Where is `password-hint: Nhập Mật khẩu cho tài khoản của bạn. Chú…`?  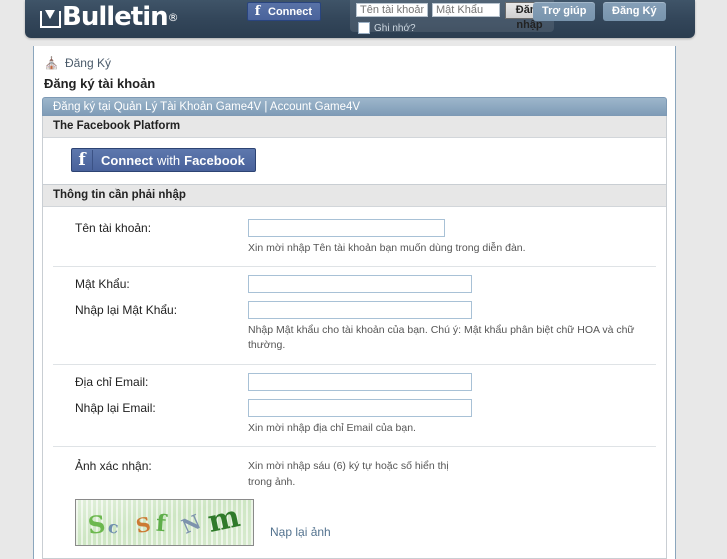
password-hint: Nhập Mật khẩu cho tài khoản của bạn. Chú… is located at coordinates (441, 338).